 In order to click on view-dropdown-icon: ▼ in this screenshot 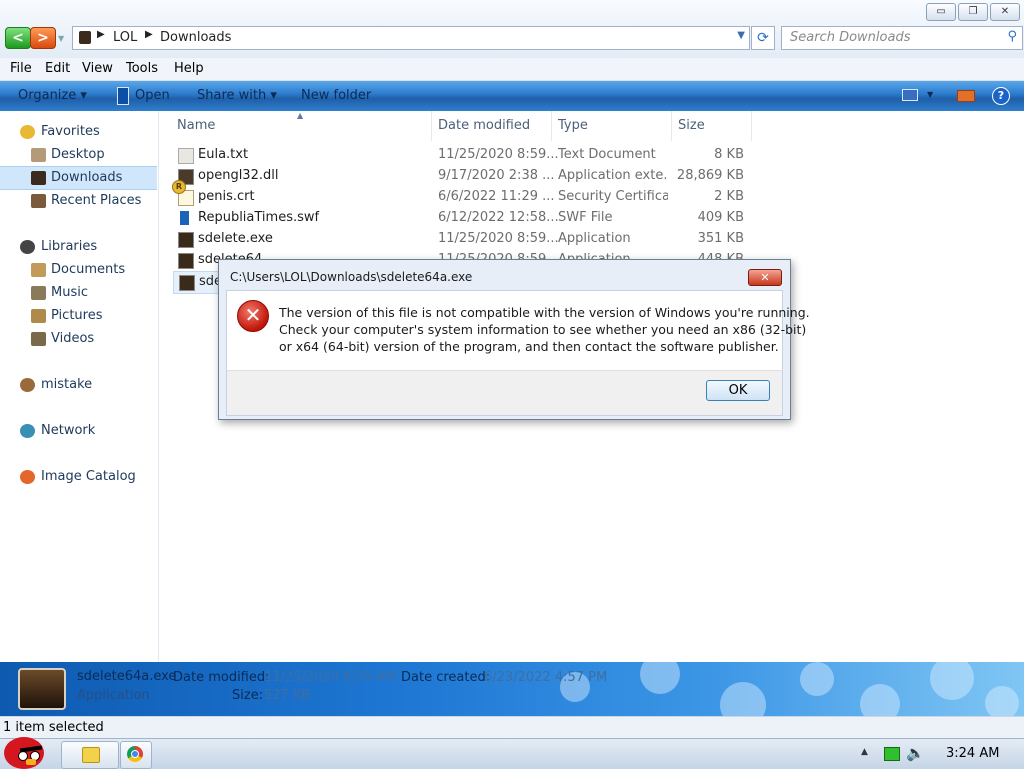, I will do `click(930, 94)`.